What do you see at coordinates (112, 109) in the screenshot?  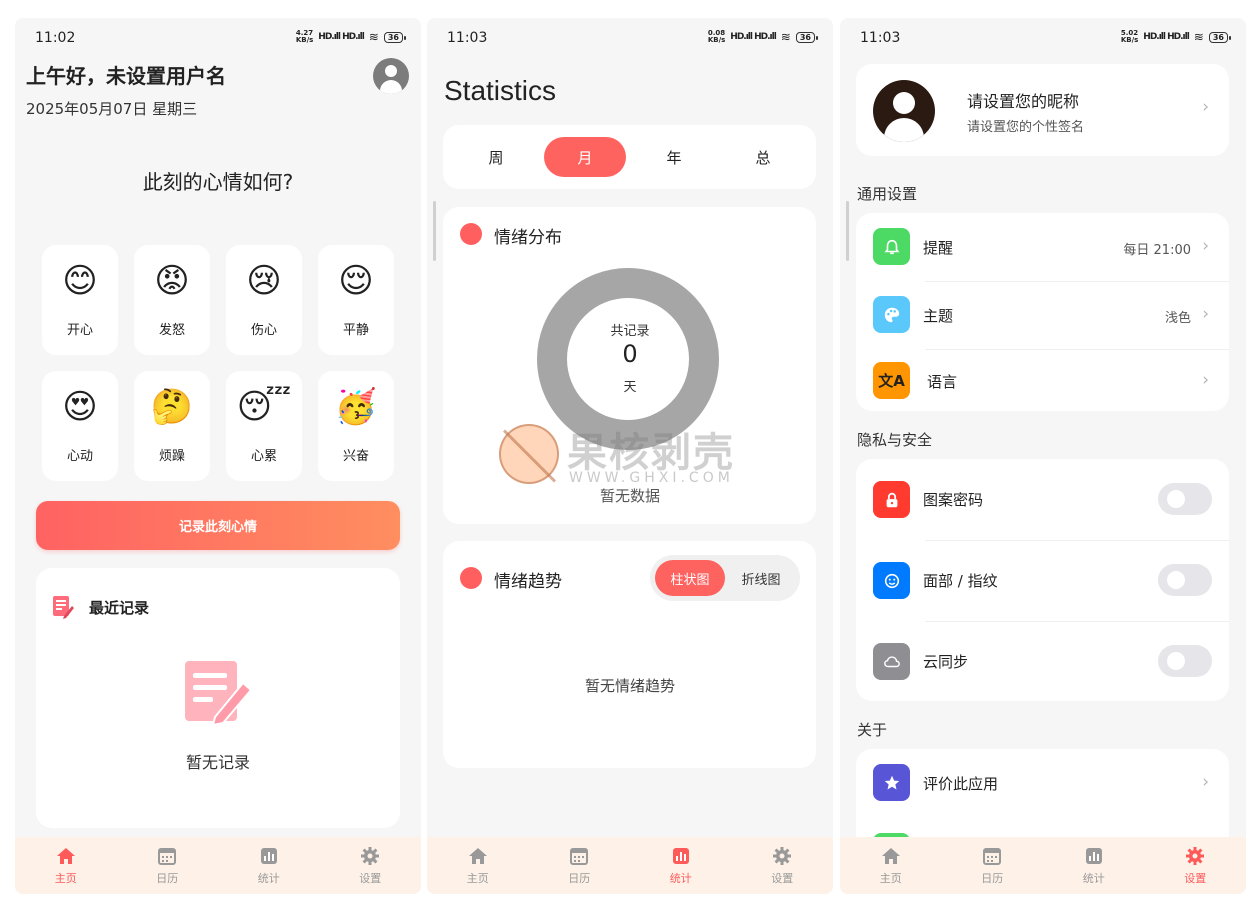 I see `current-date: 2025年05月07日 星期三` at bounding box center [112, 109].